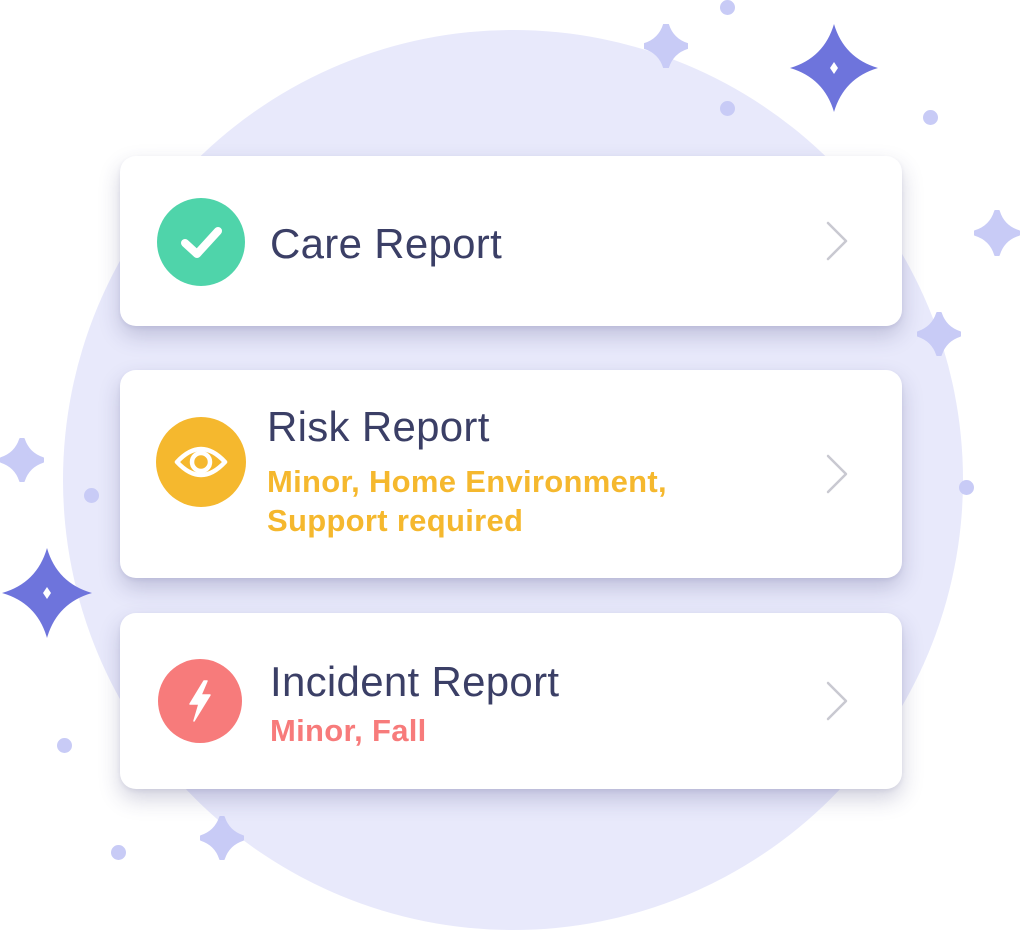 This screenshot has height=930, width=1020. I want to click on eye-icon, so click(201, 462).